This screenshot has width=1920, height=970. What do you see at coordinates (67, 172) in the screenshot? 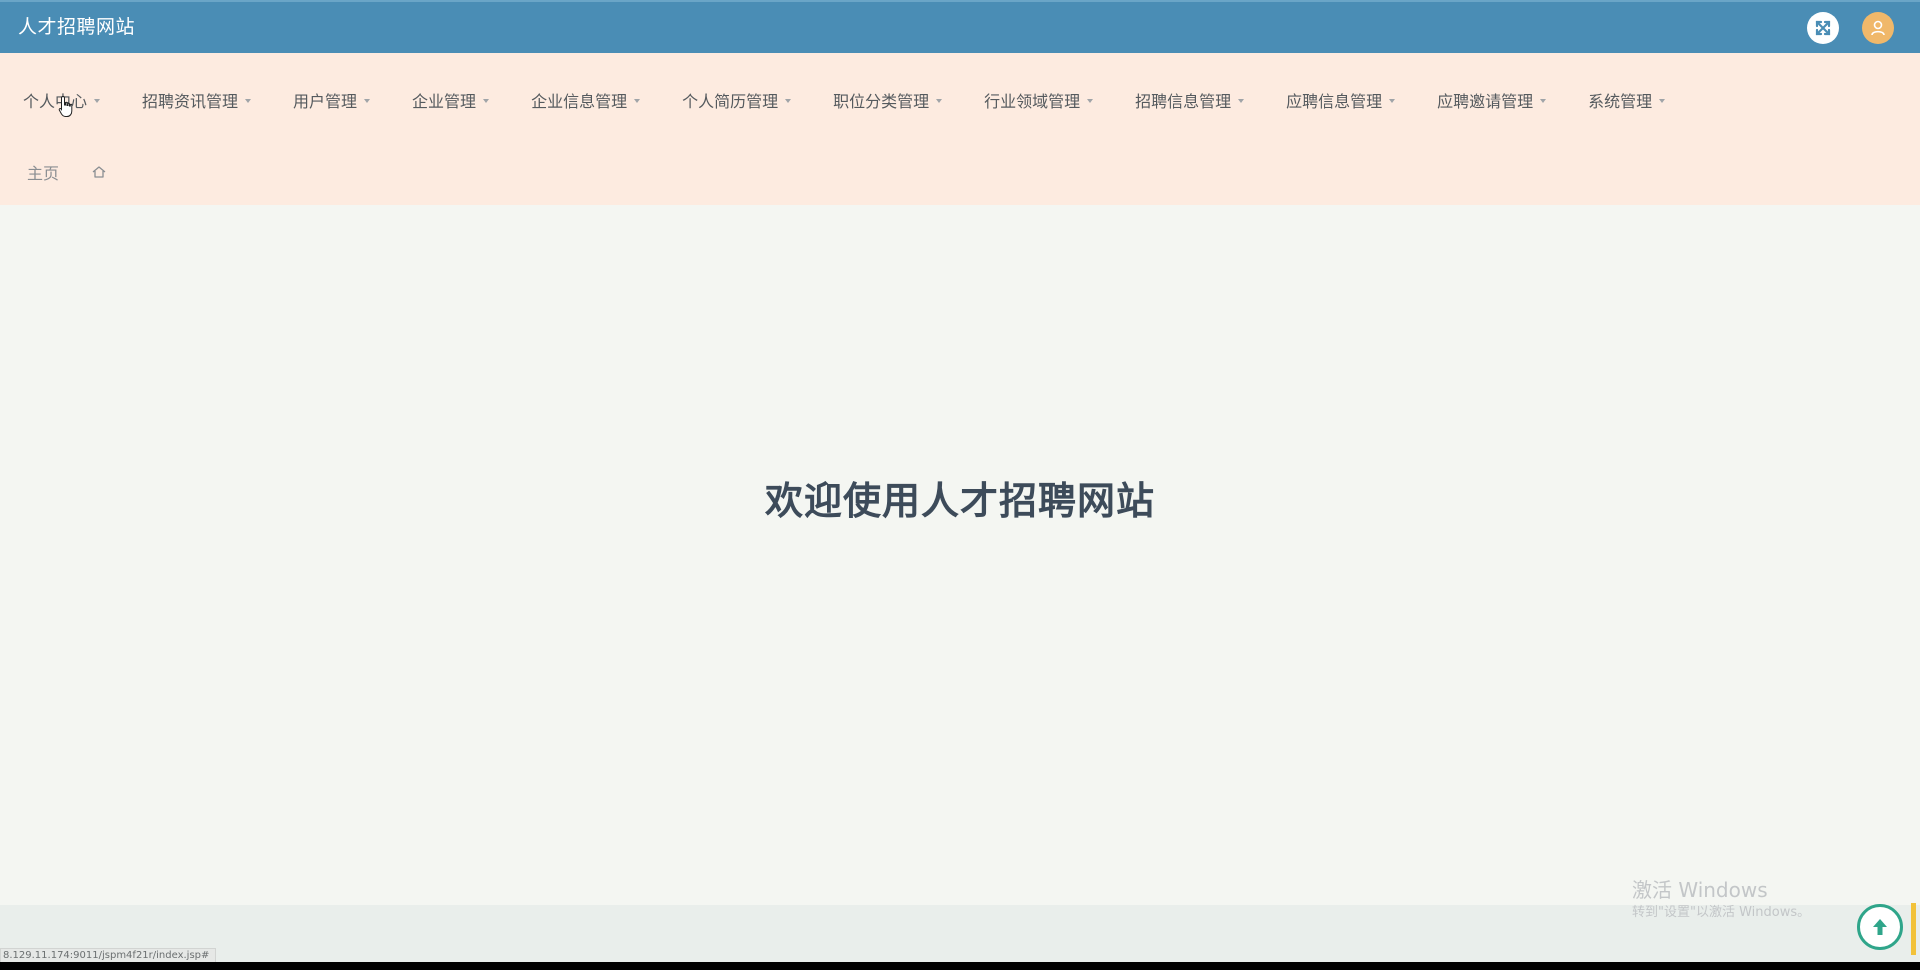
I see `breadcrumb: 主页` at bounding box center [67, 172].